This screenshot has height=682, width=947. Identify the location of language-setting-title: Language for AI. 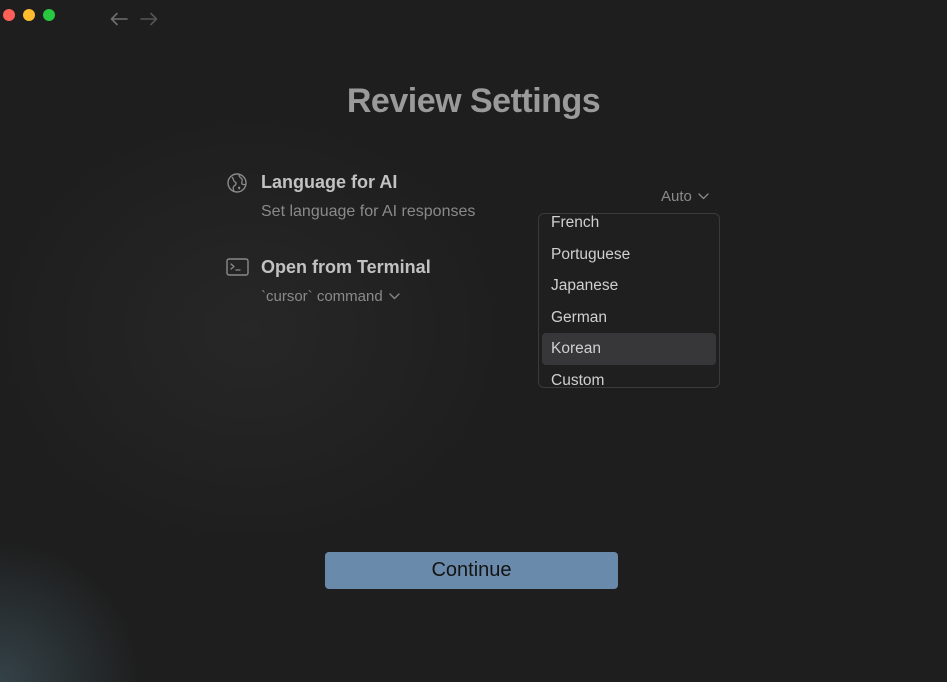
(329, 182).